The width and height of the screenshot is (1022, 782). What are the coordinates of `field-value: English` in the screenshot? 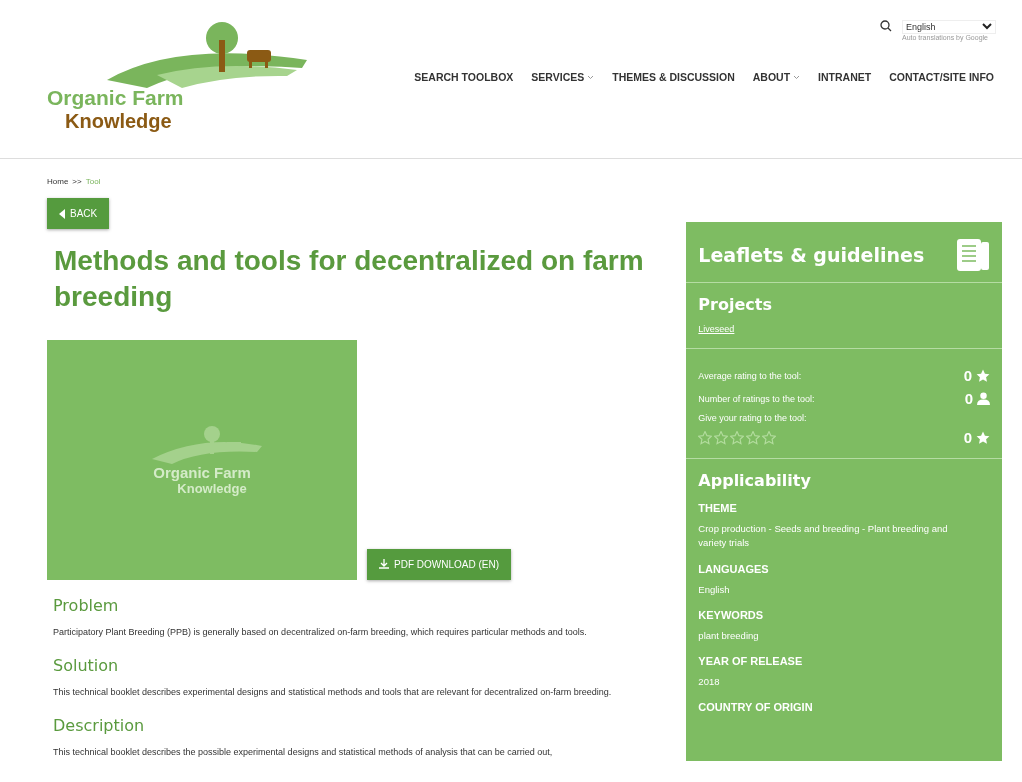 It's located at (714, 589).